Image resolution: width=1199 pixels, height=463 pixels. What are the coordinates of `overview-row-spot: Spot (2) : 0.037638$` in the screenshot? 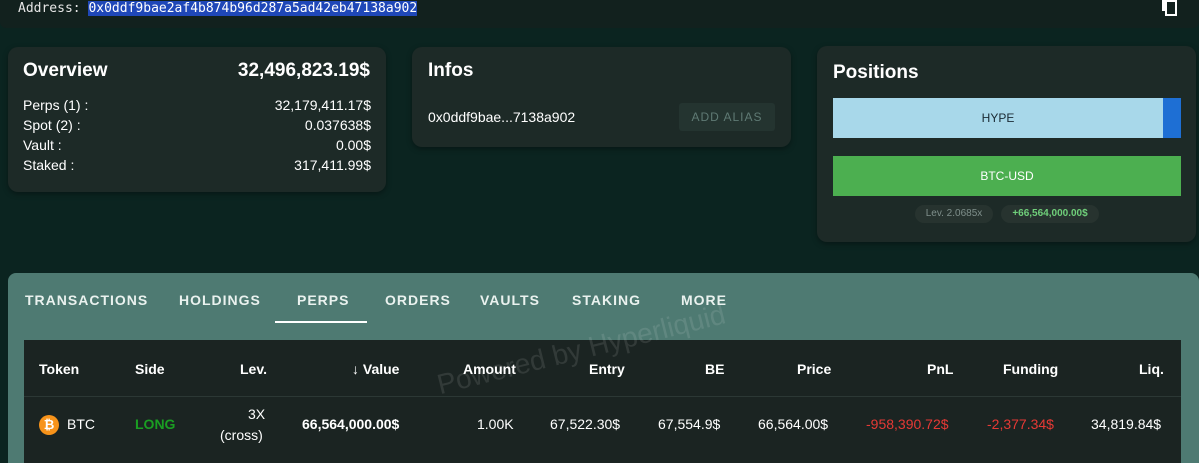 It's located at (197, 126).